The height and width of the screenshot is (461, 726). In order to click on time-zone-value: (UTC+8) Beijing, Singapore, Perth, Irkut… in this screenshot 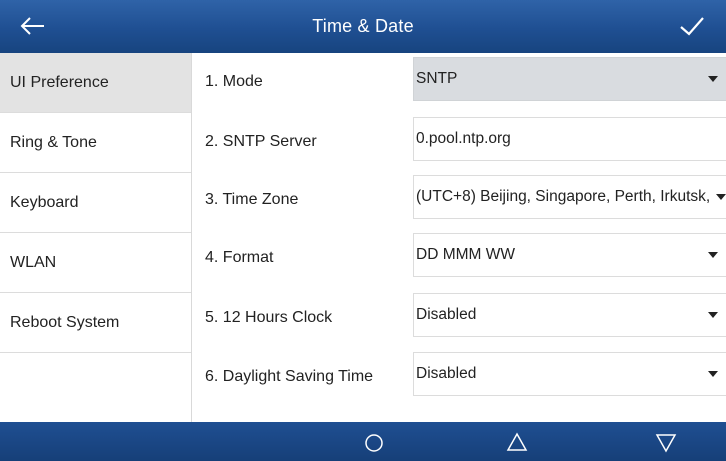, I will do `click(563, 196)`.